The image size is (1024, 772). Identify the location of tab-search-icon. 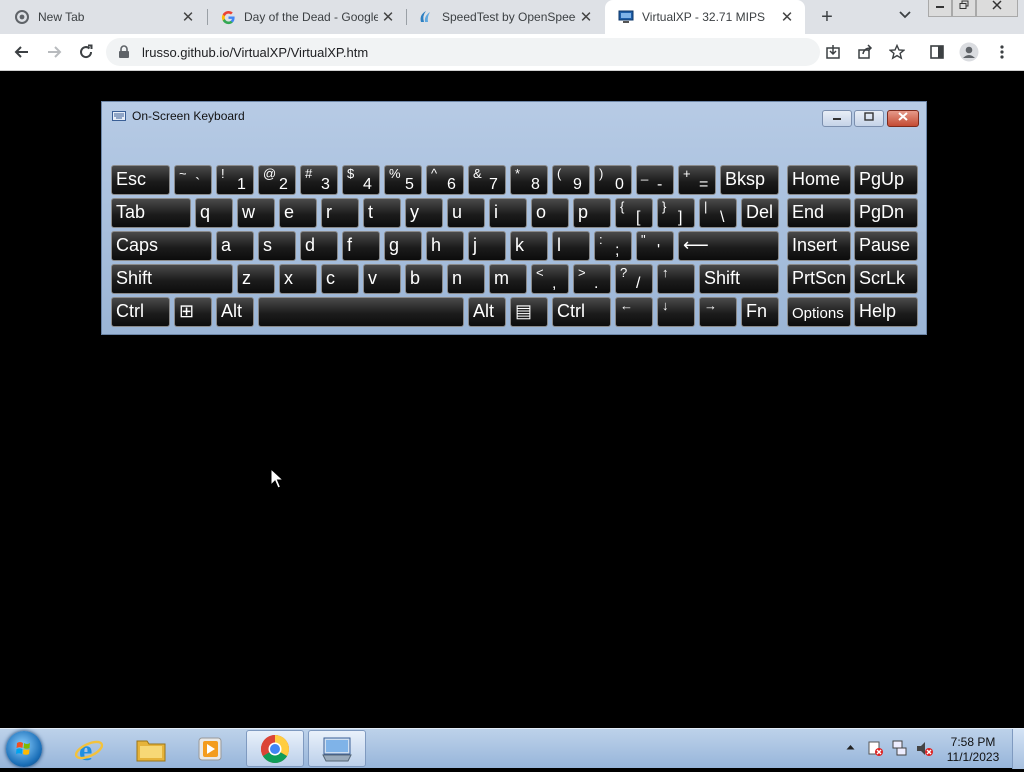
(905, 17).